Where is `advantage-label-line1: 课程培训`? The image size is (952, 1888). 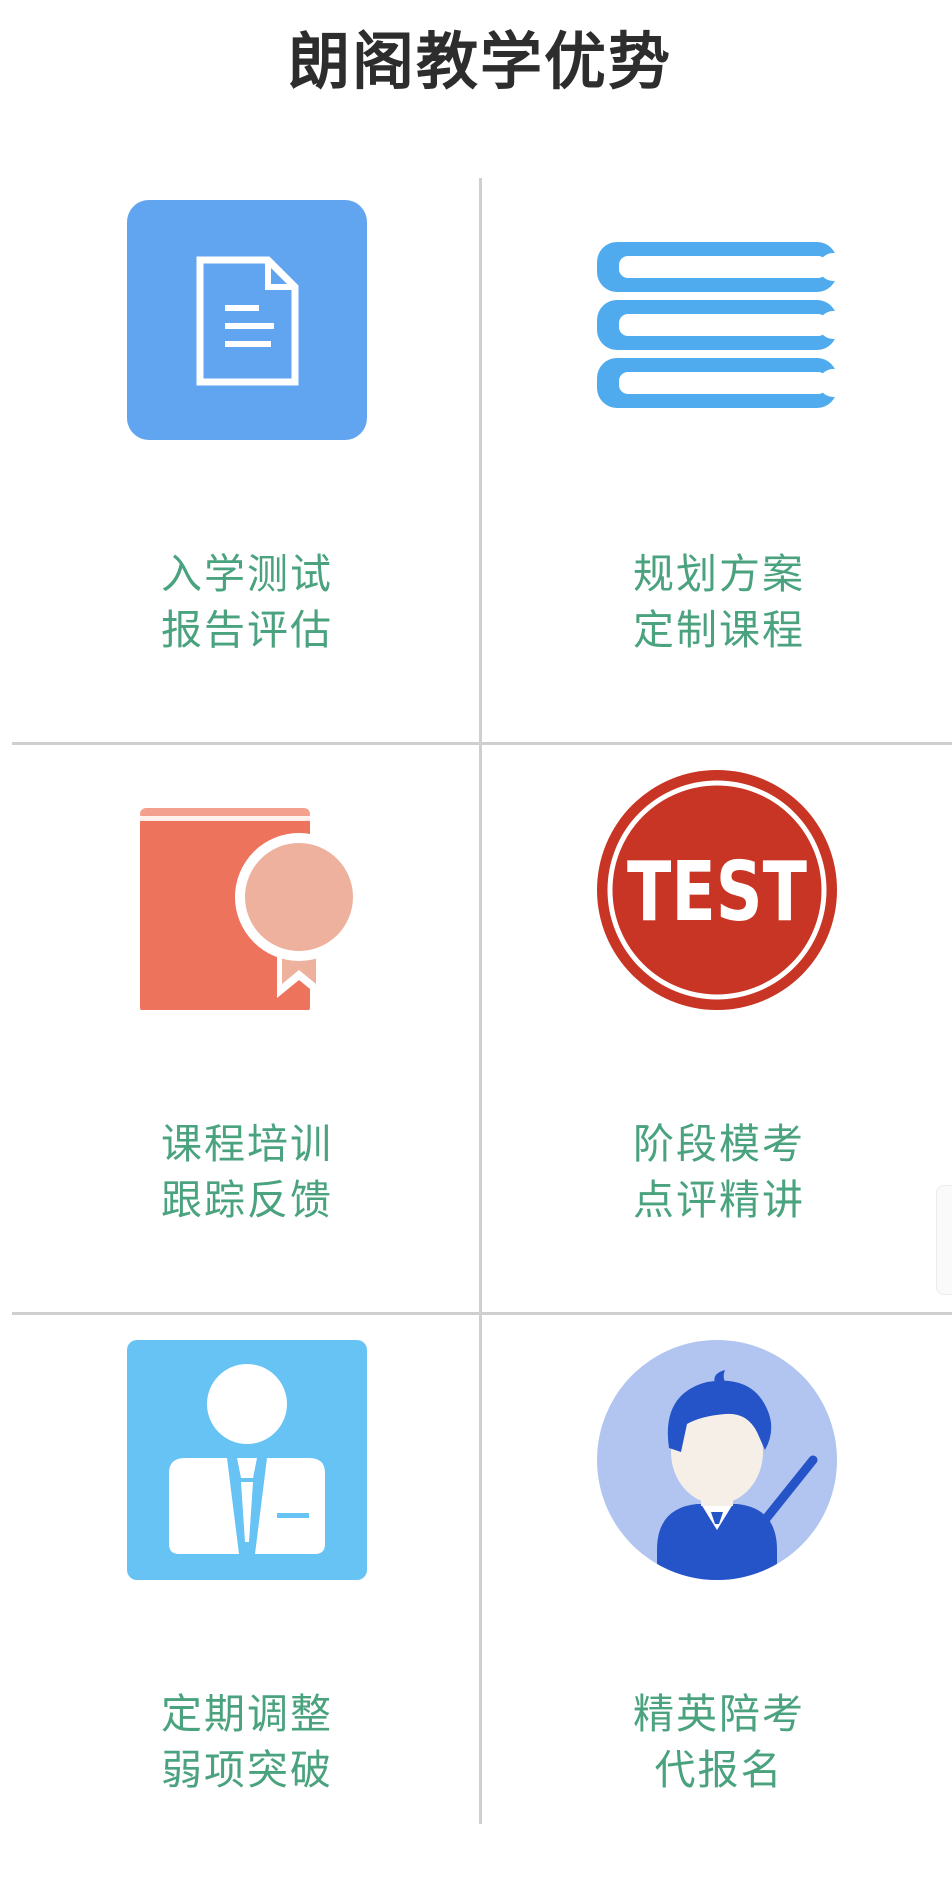
advantage-label-line1: 课程培训 is located at coordinates (247, 1144).